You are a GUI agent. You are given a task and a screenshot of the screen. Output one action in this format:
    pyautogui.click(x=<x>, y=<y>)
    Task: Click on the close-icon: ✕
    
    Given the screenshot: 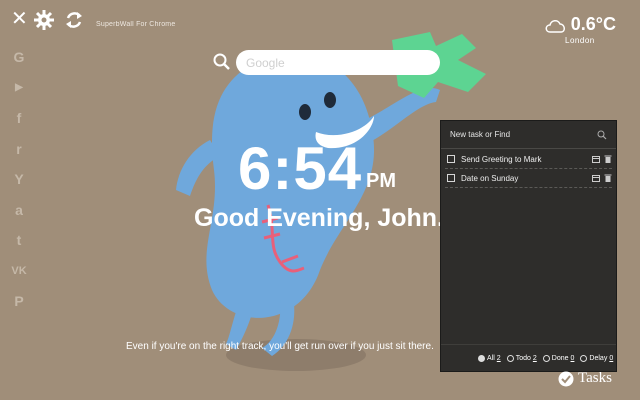 What is the action you would take?
    pyautogui.click(x=19, y=19)
    